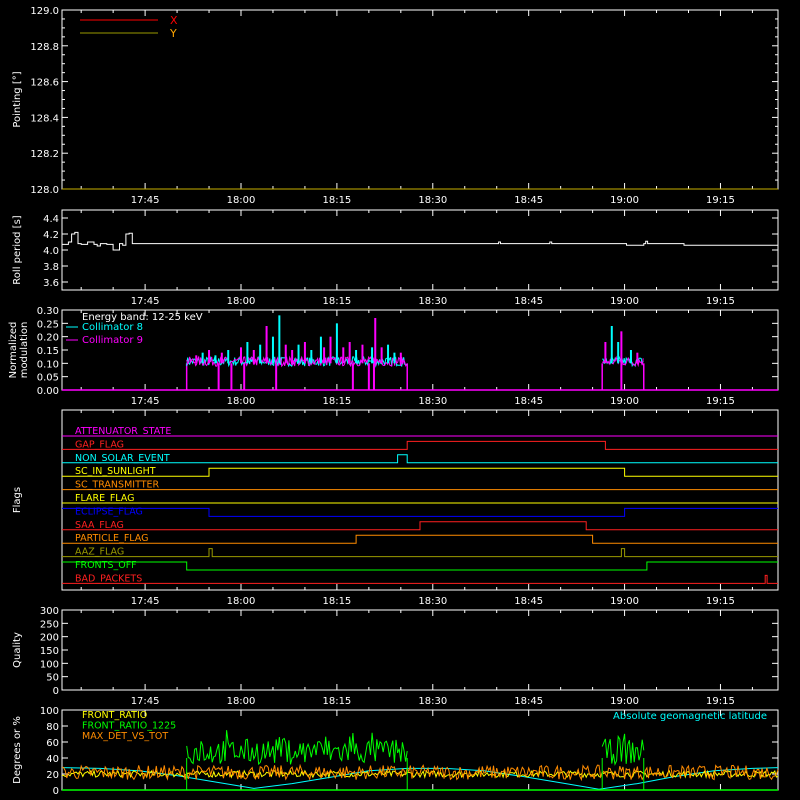 Image resolution: width=800 pixels, height=800 pixels. What do you see at coordinates (51, 235) in the screenshot?
I see `y-tick-label: 4.2` at bounding box center [51, 235].